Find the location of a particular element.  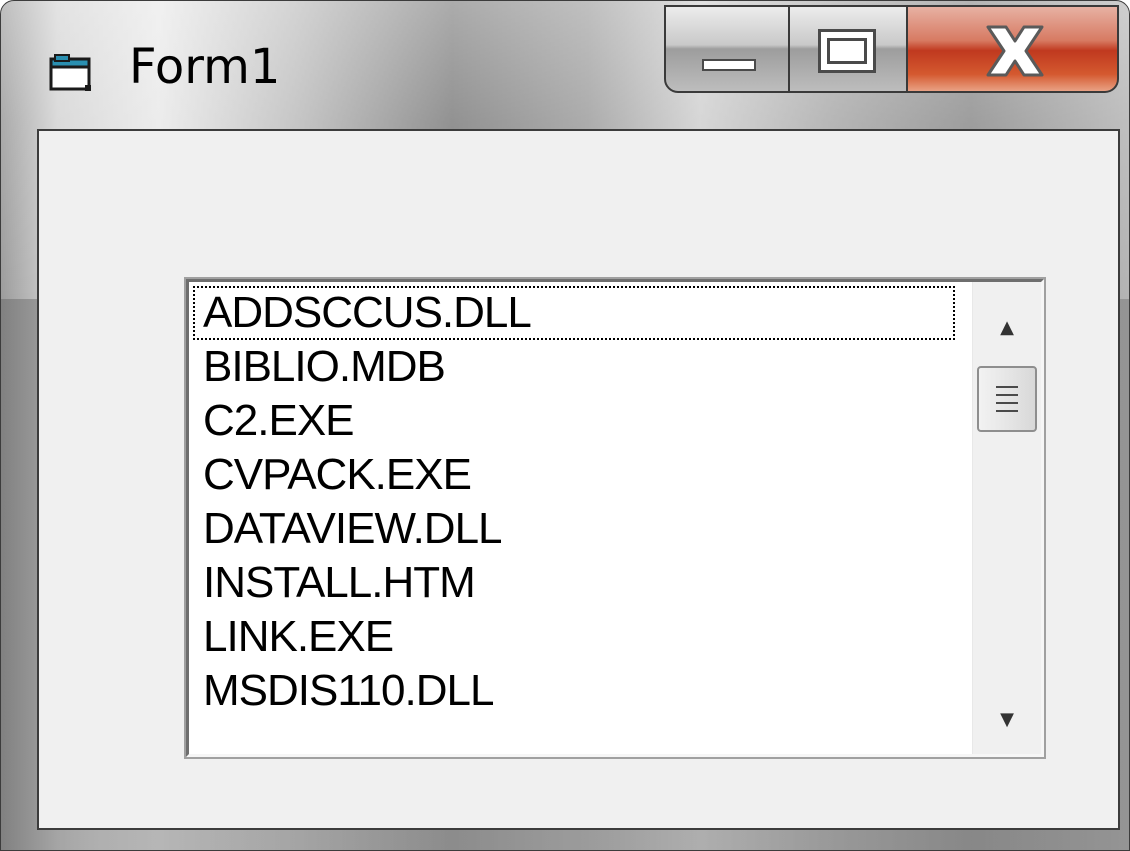

form-window-icon is located at coordinates (71, 73).